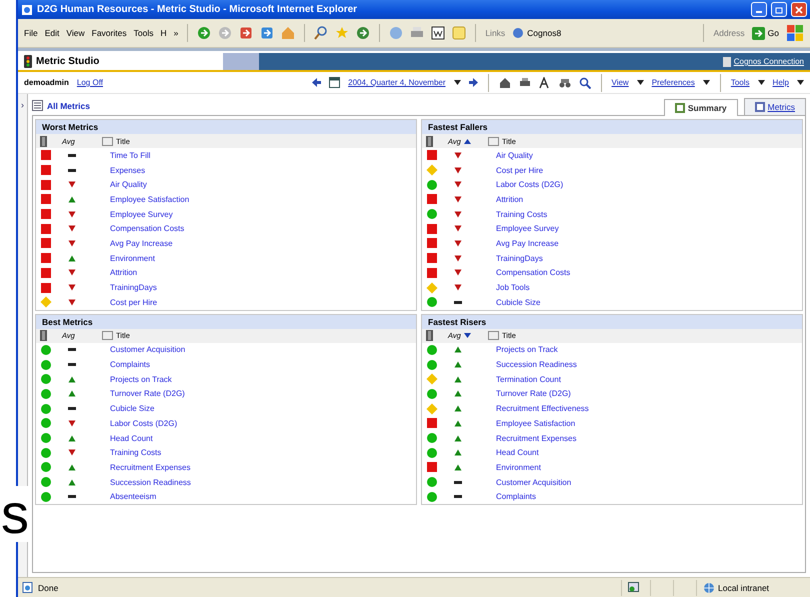  What do you see at coordinates (89, 82) in the screenshot?
I see `log-off-link: Log Off` at bounding box center [89, 82].